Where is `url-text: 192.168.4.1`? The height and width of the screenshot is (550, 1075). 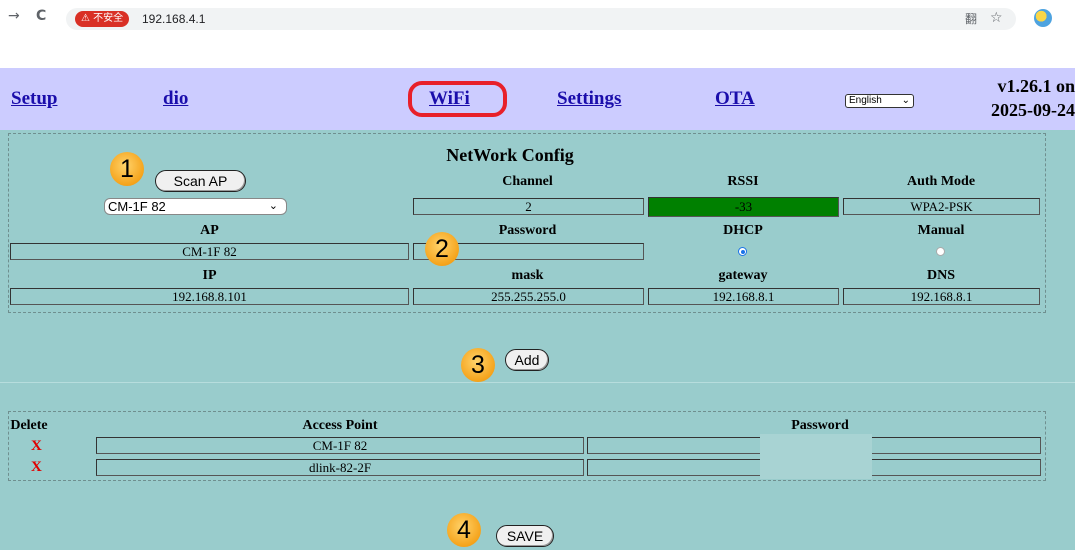 url-text: 192.168.4.1 is located at coordinates (173, 19).